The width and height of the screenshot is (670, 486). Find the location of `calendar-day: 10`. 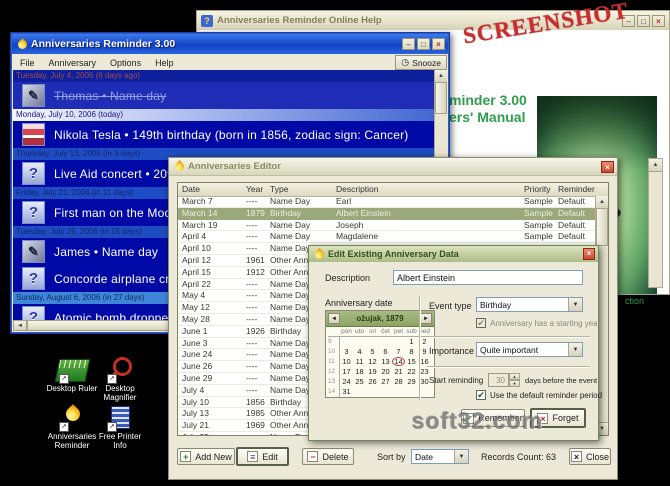

calendar-day: 10 is located at coordinates (346, 362).